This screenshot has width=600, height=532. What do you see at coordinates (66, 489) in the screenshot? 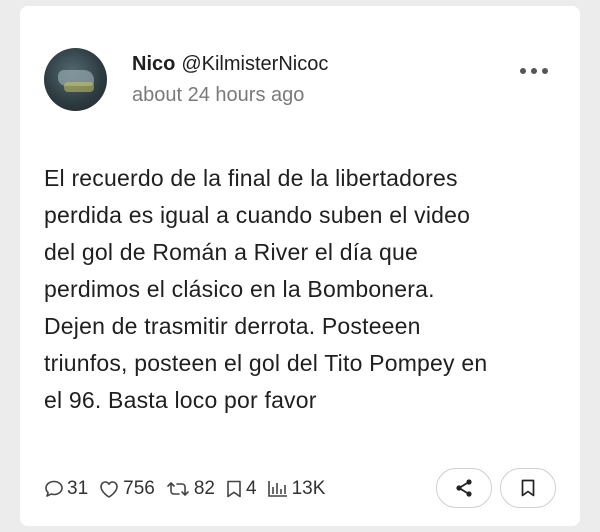
I see `reply-button: 31` at bounding box center [66, 489].